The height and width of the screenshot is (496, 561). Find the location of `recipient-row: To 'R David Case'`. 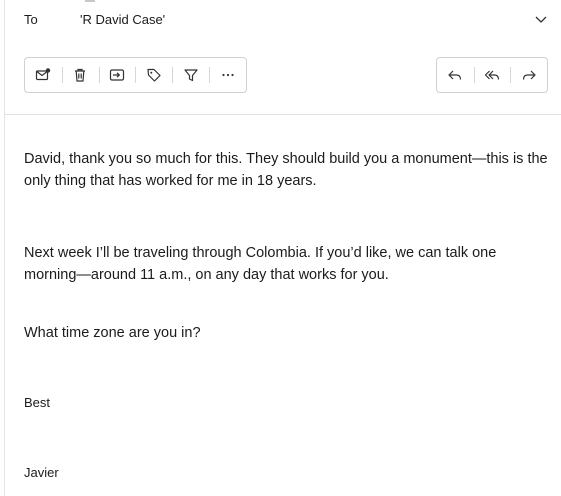

recipient-row: To 'R David Case' is located at coordinates (286, 19).